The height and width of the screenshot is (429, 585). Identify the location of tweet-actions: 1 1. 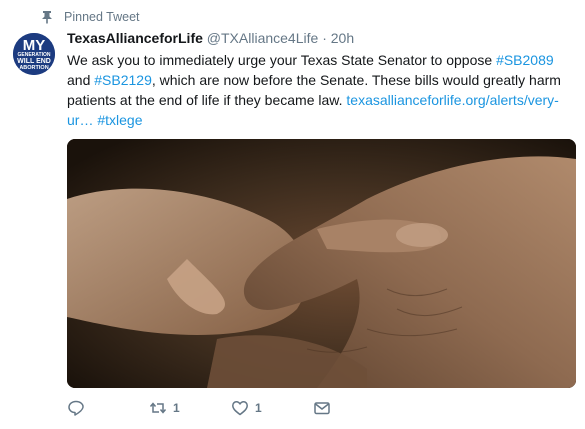
(199, 408).